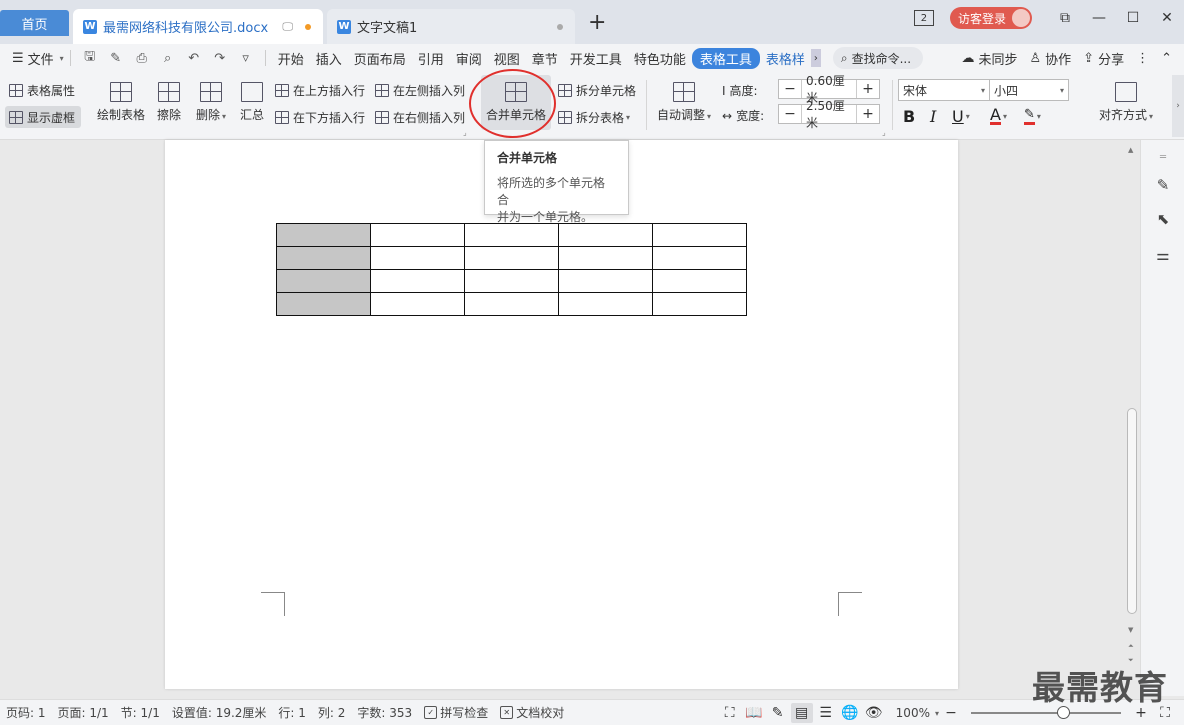 The height and width of the screenshot is (725, 1184). Describe the element at coordinates (785, 58) in the screenshot. I see `menu-table-style: 表格样` at that location.